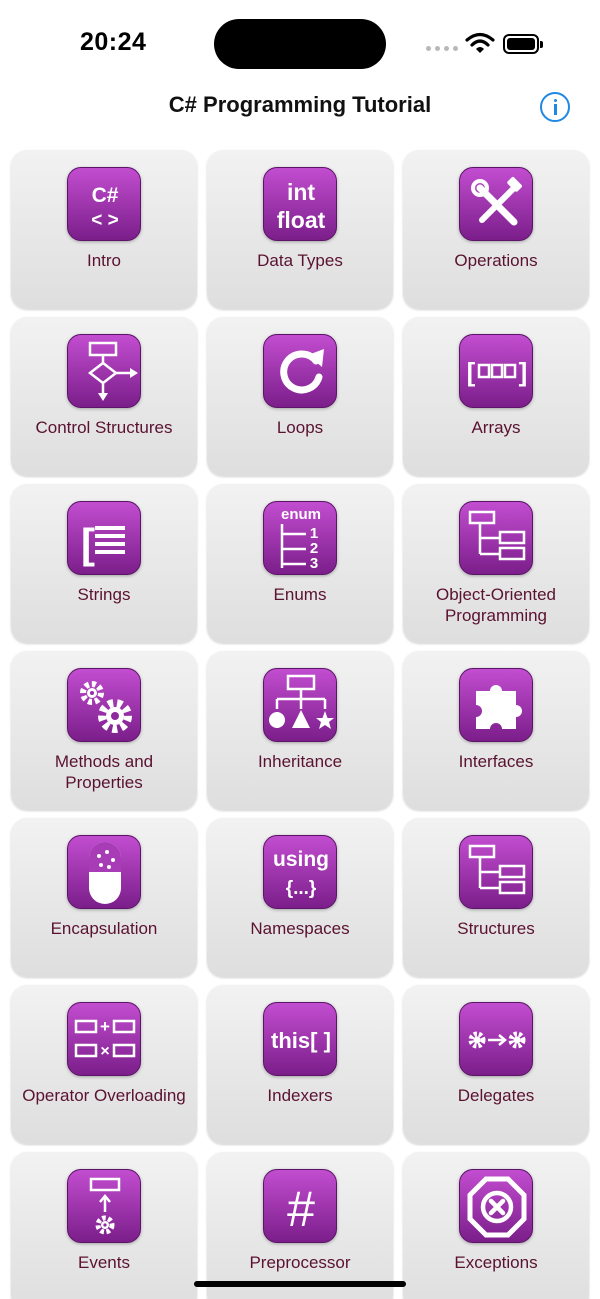 The image size is (600, 1299). Describe the element at coordinates (314, 563) in the screenshot. I see `icon-text: 3` at that location.